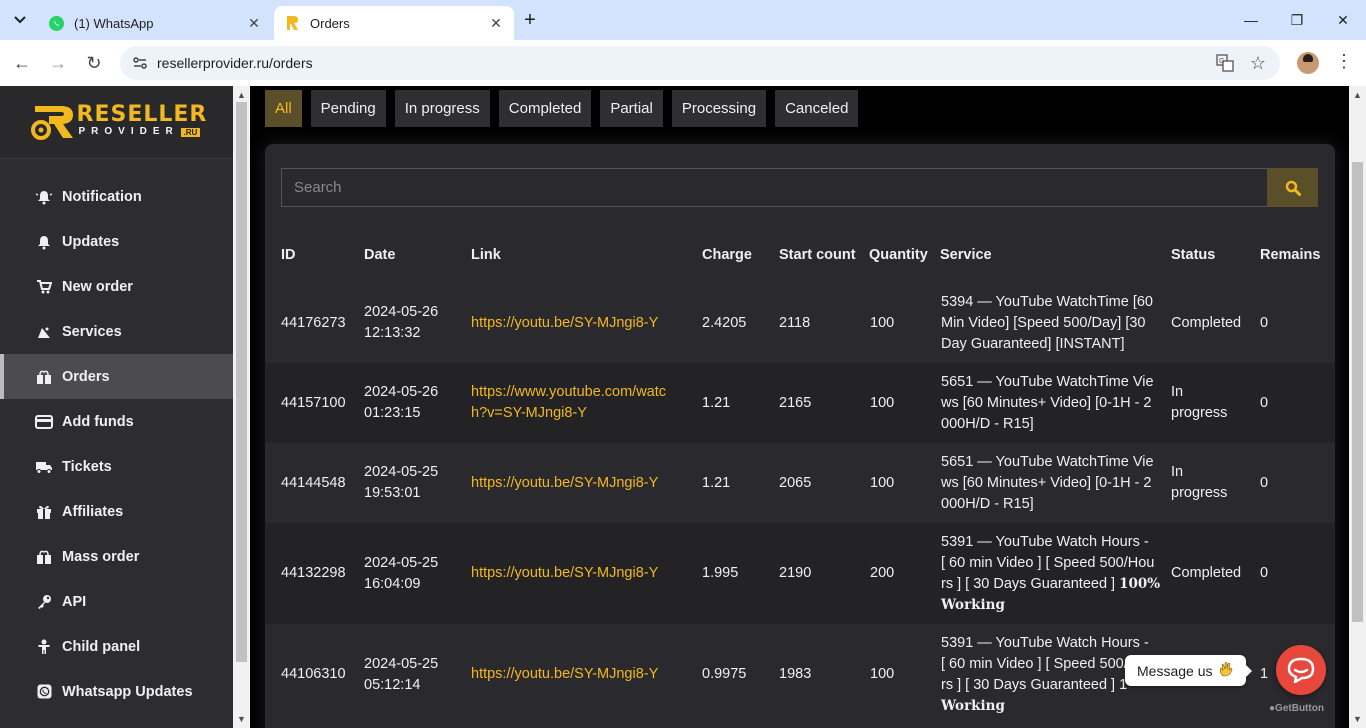 The width and height of the screenshot is (1366, 728). What do you see at coordinates (22, 63) in the screenshot?
I see `back-arrow-icon: ←` at bounding box center [22, 63].